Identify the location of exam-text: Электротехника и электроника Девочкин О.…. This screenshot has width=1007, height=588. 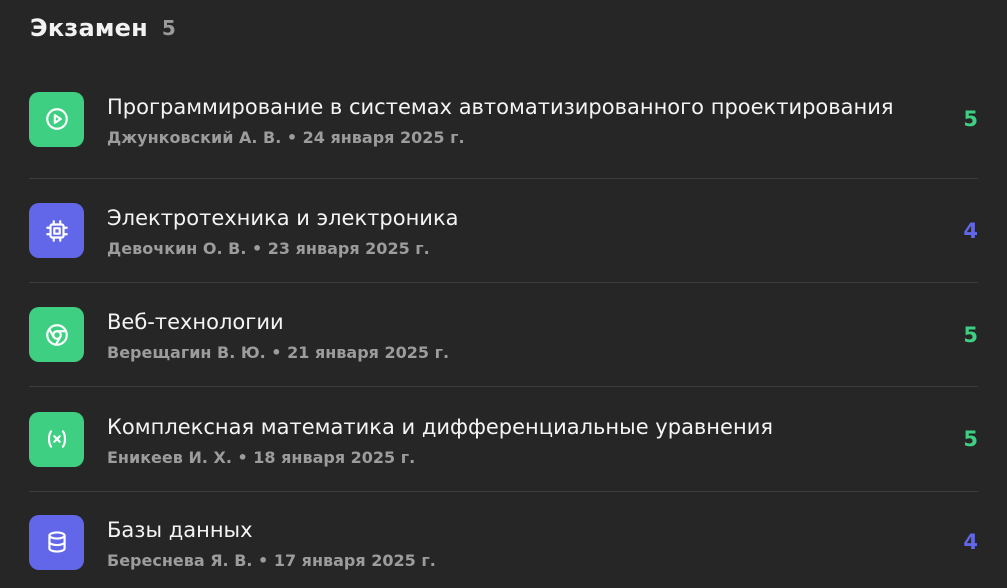
(522, 230).